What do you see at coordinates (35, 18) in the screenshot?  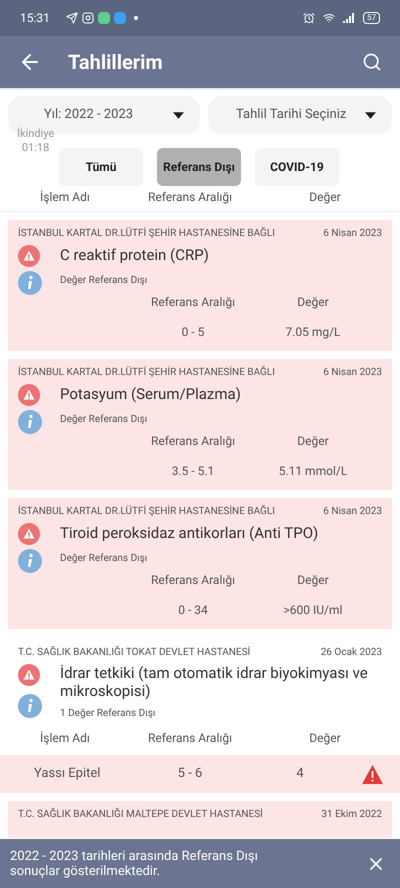 I see `clock: 15:31` at bounding box center [35, 18].